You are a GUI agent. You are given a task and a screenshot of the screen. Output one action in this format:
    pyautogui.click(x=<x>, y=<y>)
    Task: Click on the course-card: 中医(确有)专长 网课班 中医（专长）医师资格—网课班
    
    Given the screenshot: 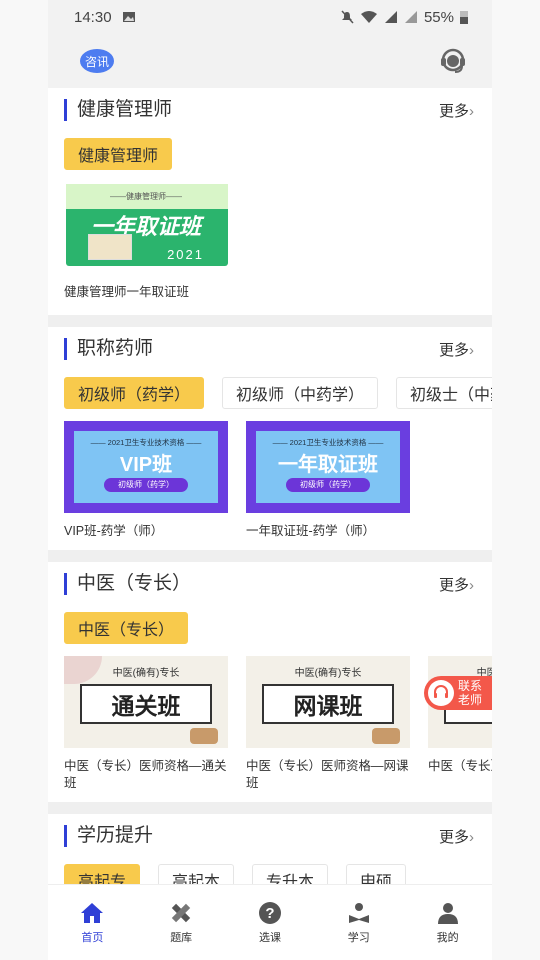 What is the action you would take?
    pyautogui.click(x=328, y=724)
    